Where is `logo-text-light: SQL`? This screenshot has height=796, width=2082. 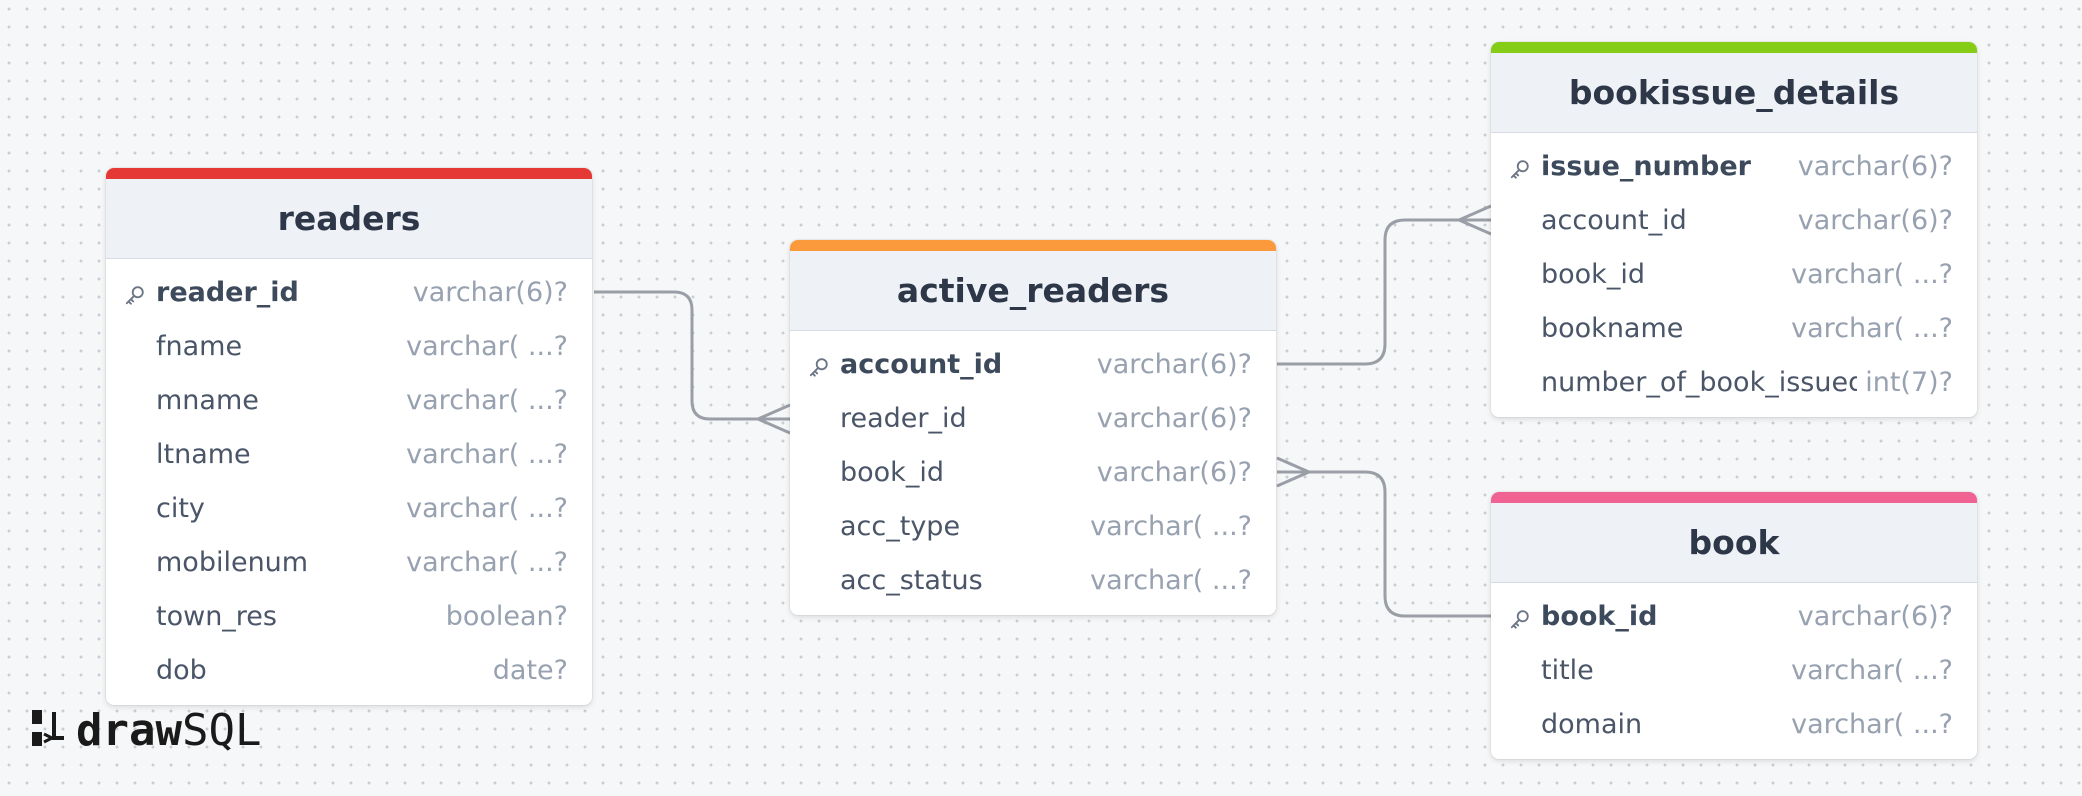 logo-text-light: SQL is located at coordinates (221, 730).